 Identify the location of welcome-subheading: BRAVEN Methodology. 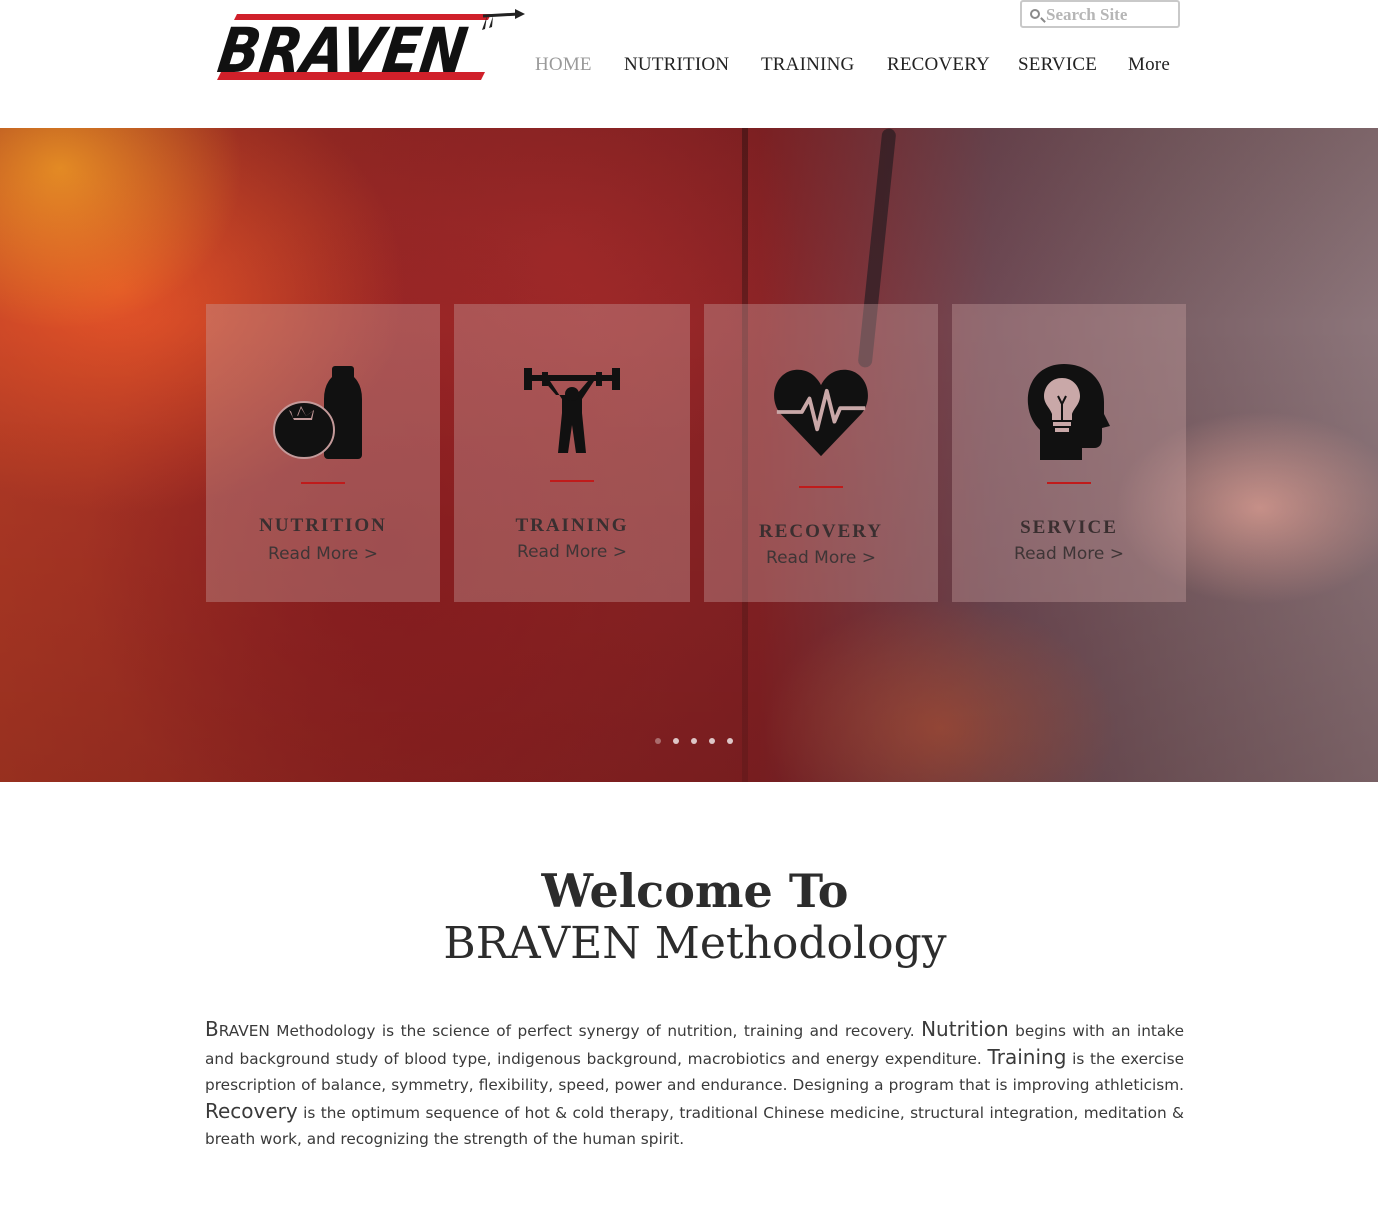
(695, 943).